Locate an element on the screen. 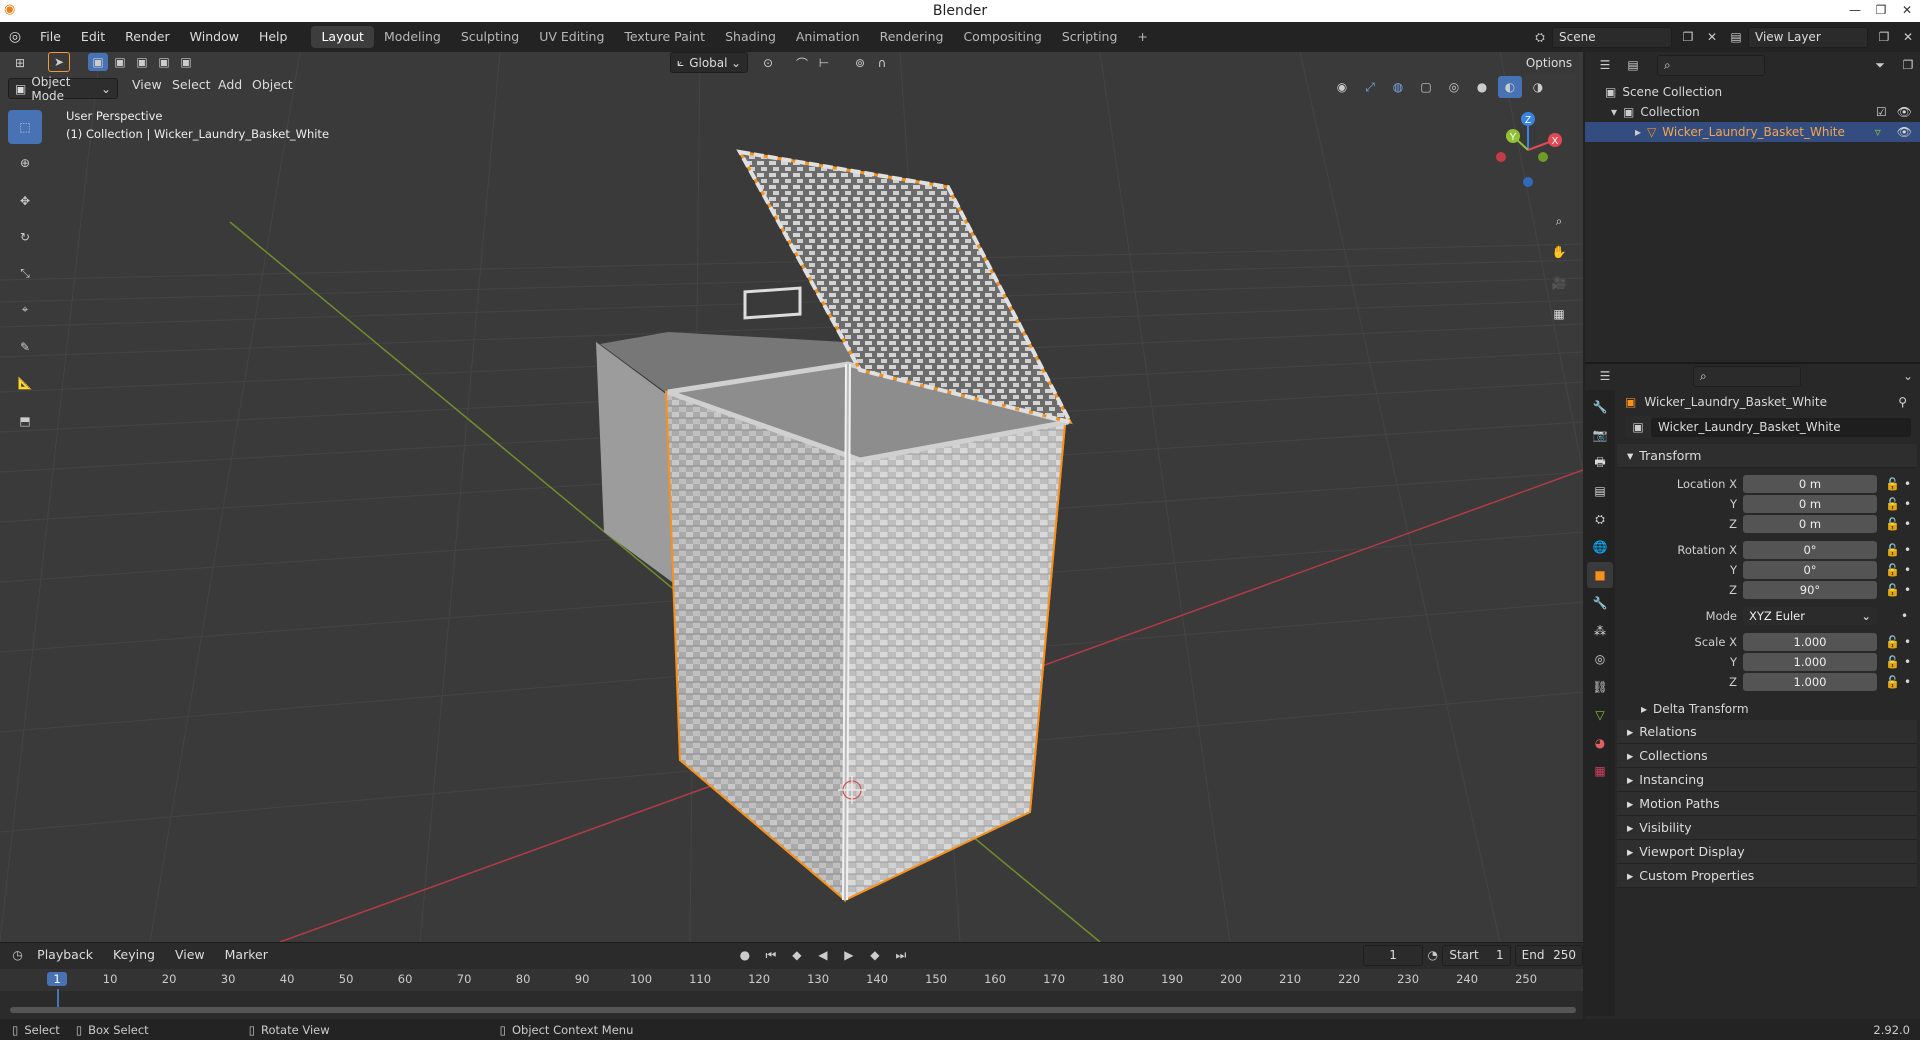  restore-button: ❐ is located at coordinates (1881, 11).